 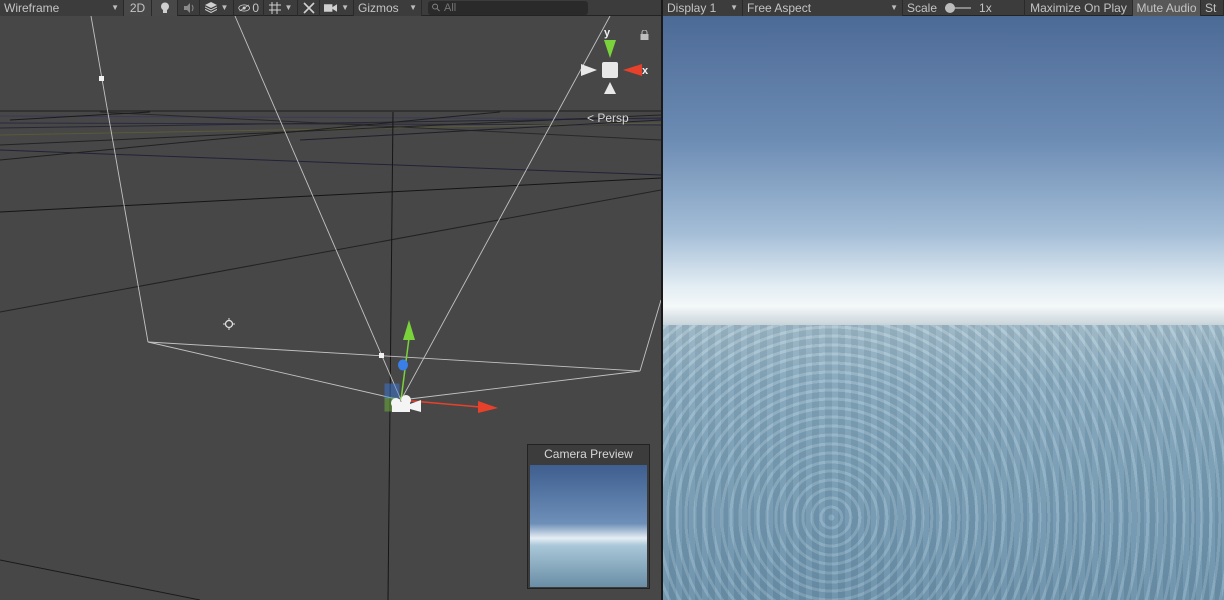 I want to click on display-label: Display 1, so click(x=692, y=7).